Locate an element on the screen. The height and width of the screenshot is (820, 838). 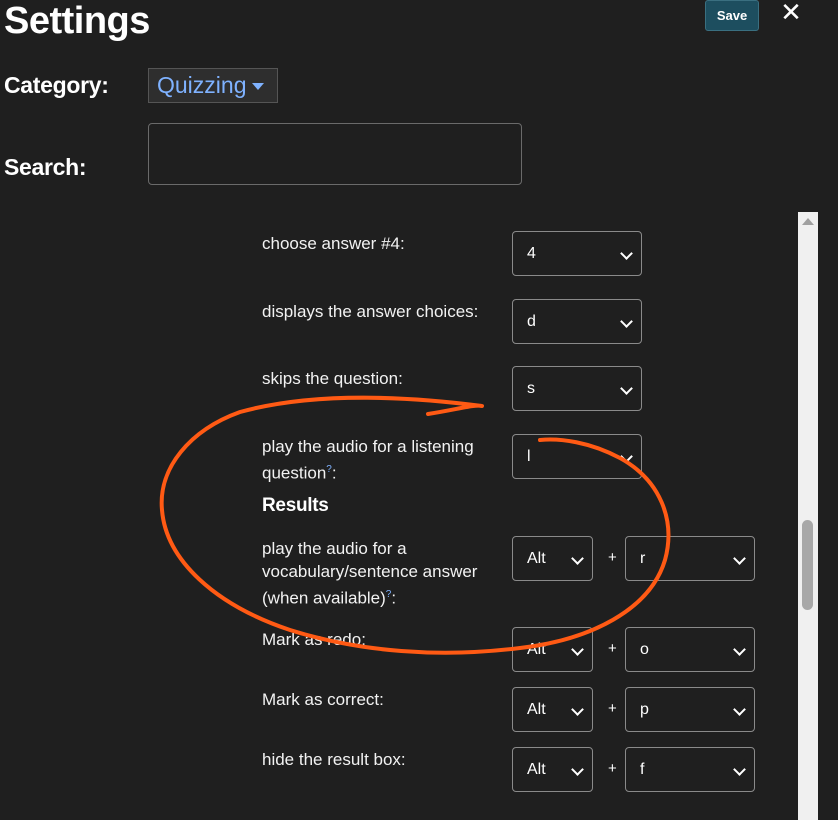
key-value: 4 is located at coordinates (531, 253).